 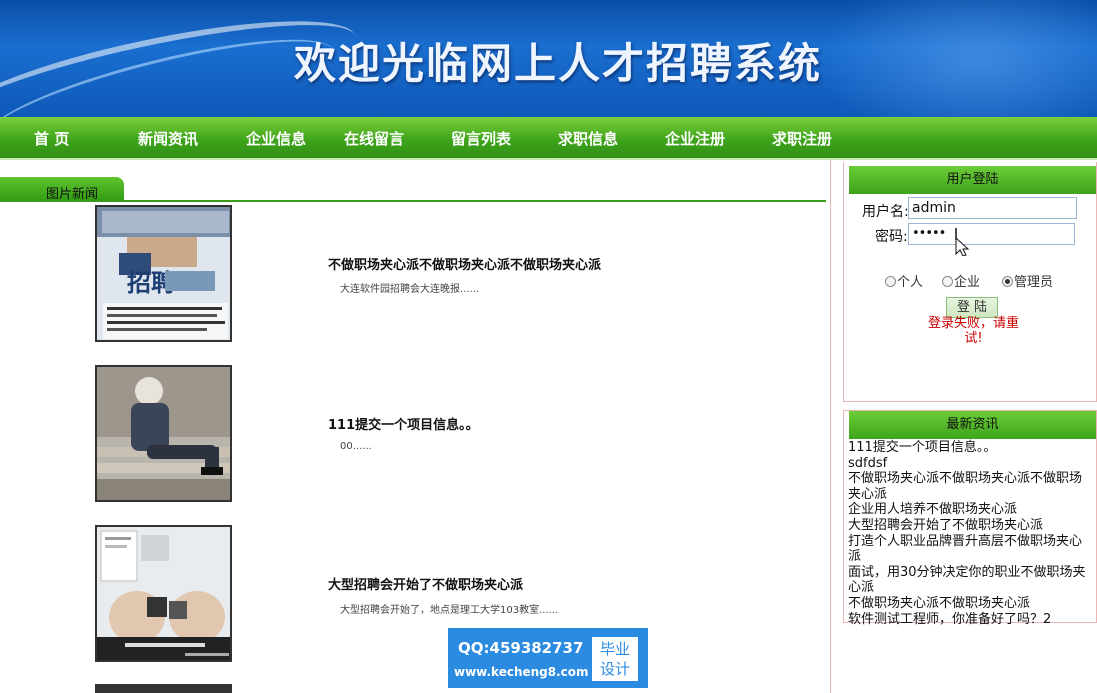 I want to click on latest-news-item: sdfdsf, so click(x=970, y=464).